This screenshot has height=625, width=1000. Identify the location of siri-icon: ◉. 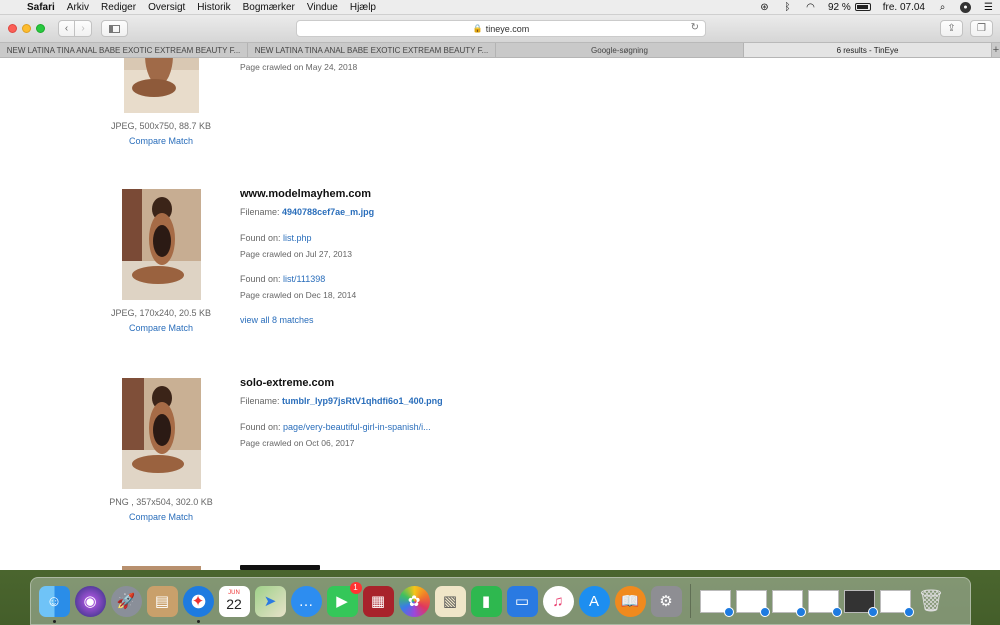
(90, 601).